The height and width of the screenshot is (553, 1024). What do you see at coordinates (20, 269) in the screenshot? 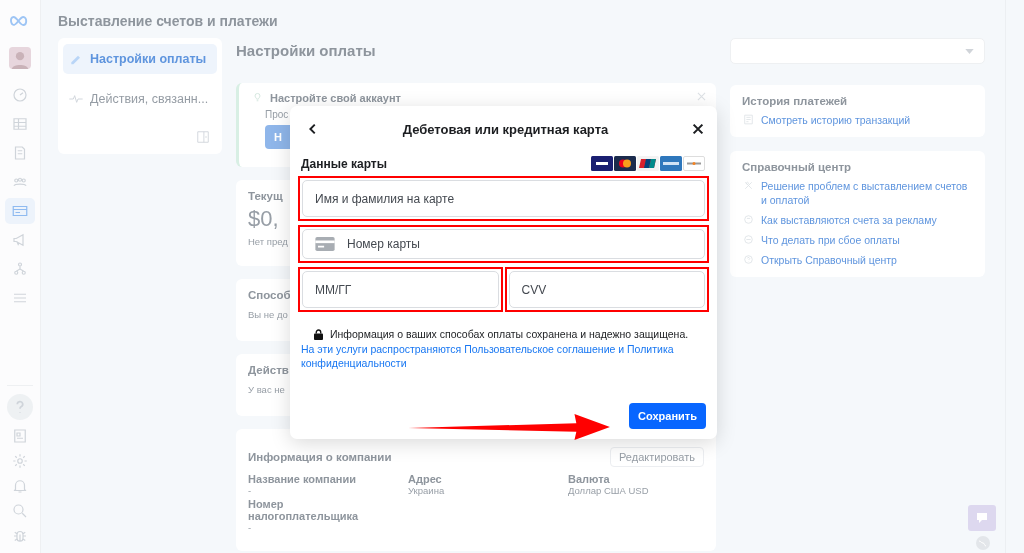
I see `network-icon` at bounding box center [20, 269].